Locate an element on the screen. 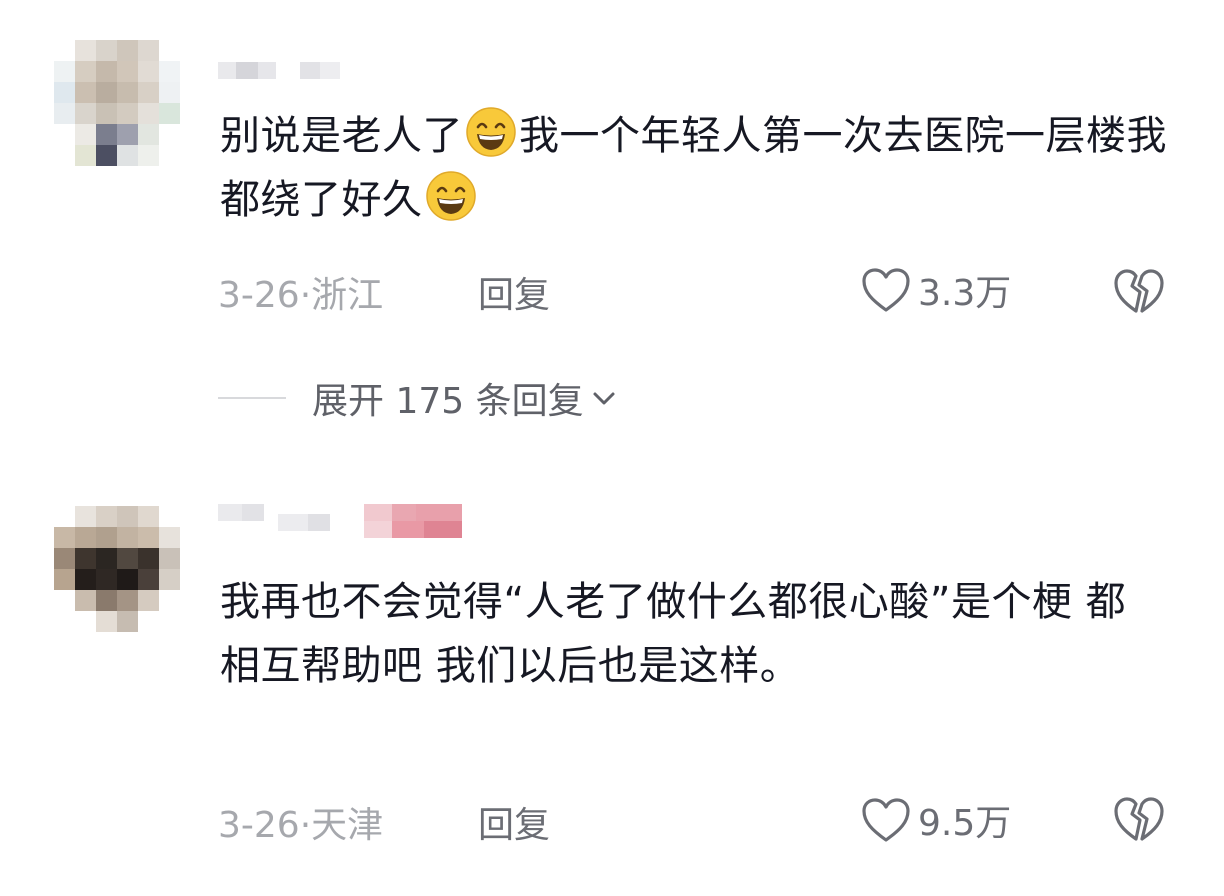 This screenshot has width=1224, height=896. expand-replies-button: 展开 175 条回复 is located at coordinates (418, 398).